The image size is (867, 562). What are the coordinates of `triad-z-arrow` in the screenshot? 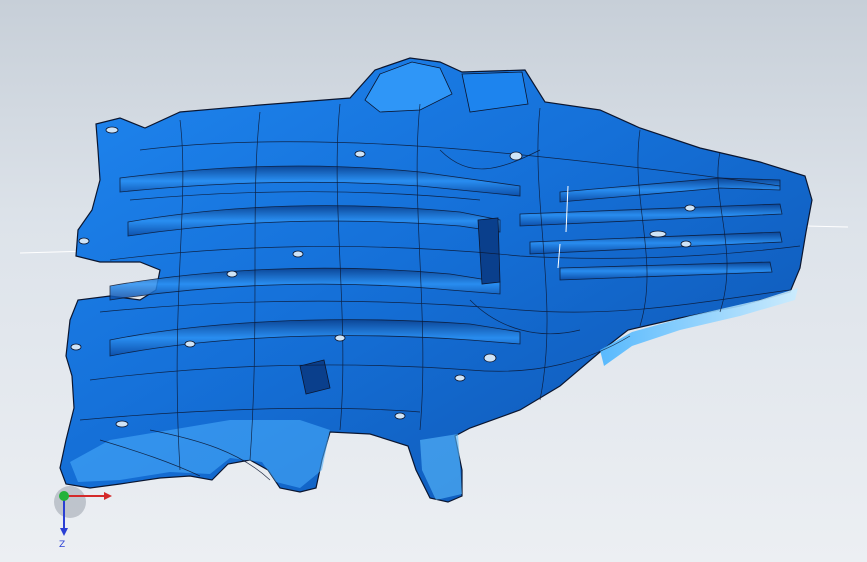 It's located at (64, 532).